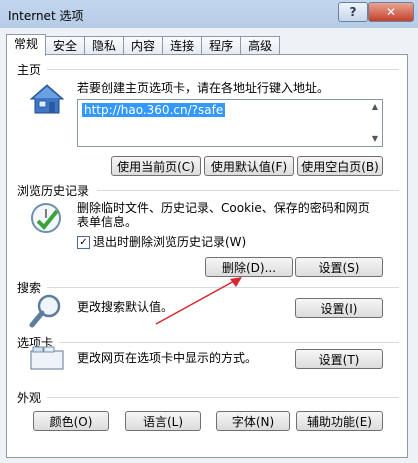 This screenshot has width=418, height=463. What do you see at coordinates (375, 139) in the screenshot?
I see `scroll-down-icon: ▼` at bounding box center [375, 139].